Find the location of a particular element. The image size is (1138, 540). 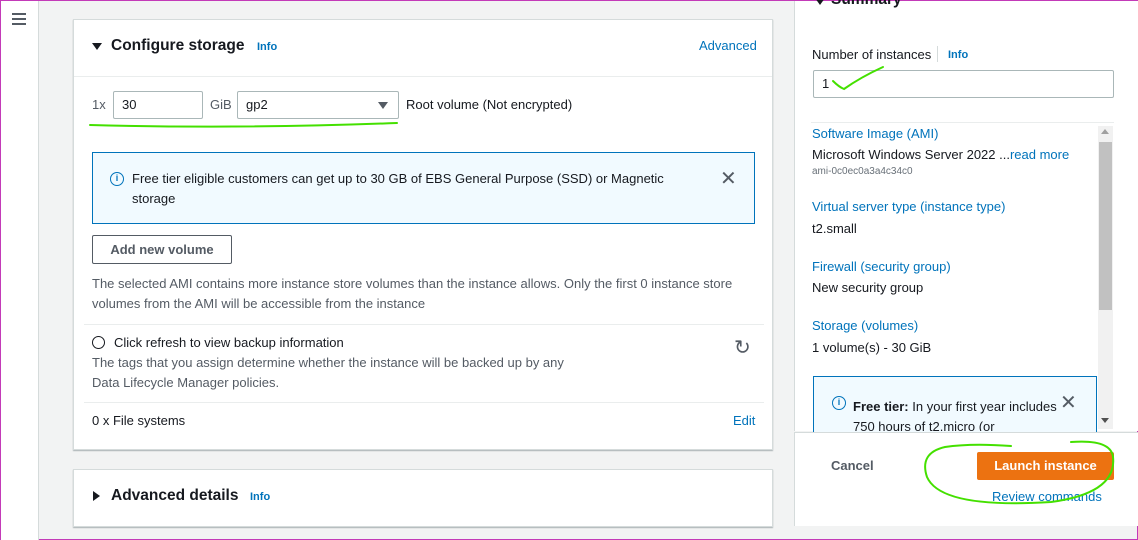

annotation-checkmark is located at coordinates (858, 78).